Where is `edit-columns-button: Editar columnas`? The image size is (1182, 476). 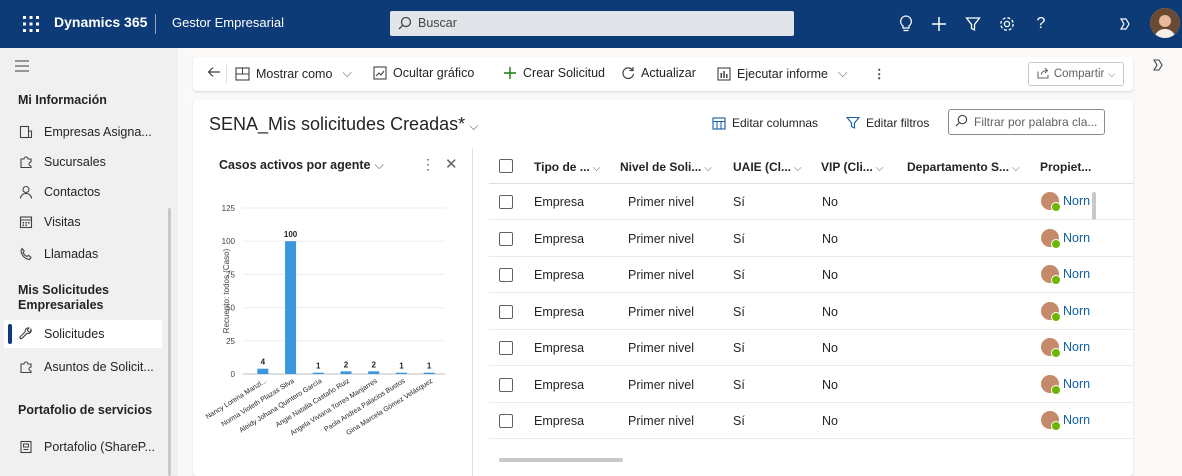 edit-columns-button: Editar columnas is located at coordinates (765, 123).